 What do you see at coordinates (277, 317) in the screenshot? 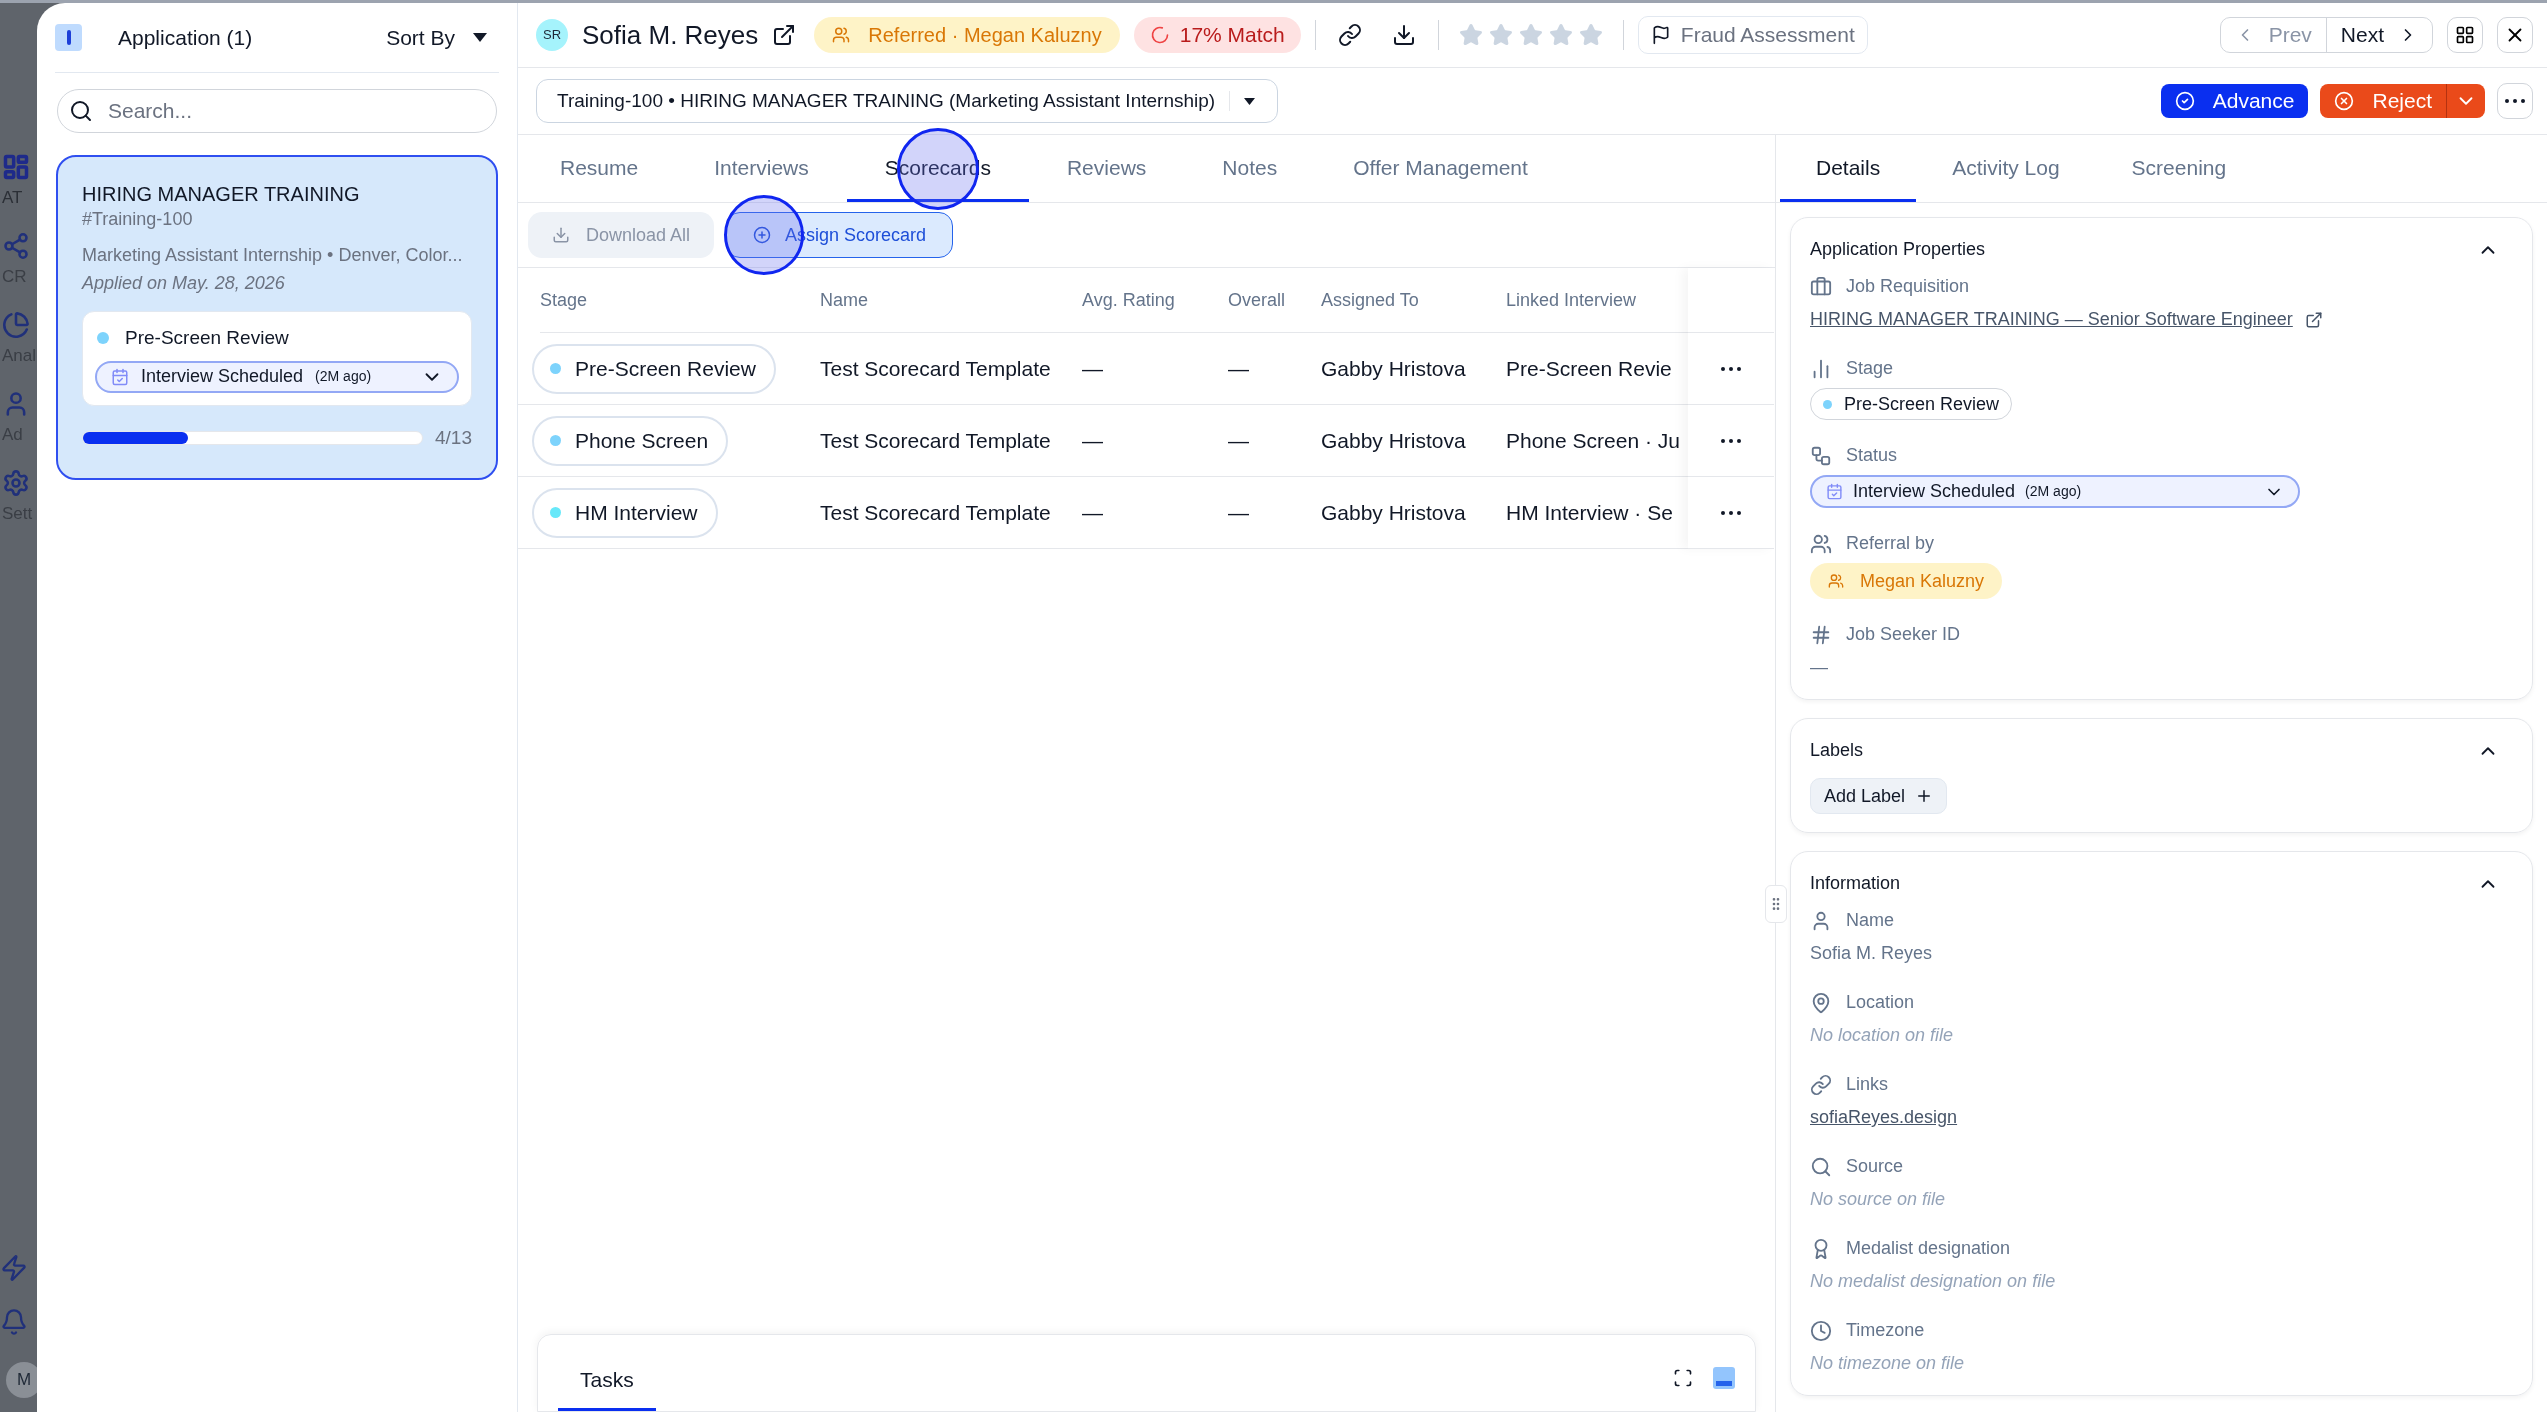
I see `application-card: HIRING MANAGER TRAINING #Training-100 Marketing Assistant Internship • Denver, Color... Applied on May. 28, 2026 Pre-Screen Review Interview Scheduled (2M ago) 4/13` at bounding box center [277, 317].